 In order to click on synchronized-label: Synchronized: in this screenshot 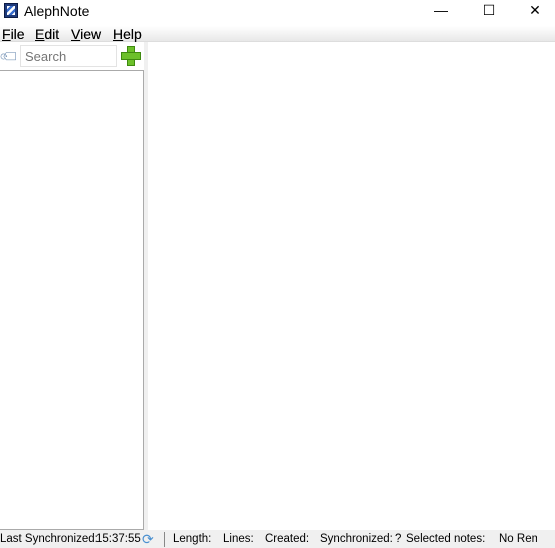, I will do `click(356, 539)`.